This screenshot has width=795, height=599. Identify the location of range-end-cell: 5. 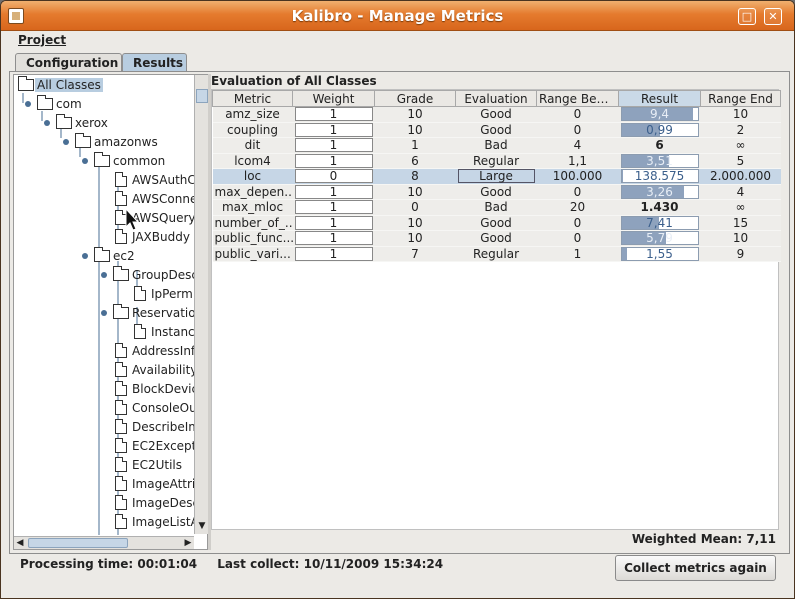
(740, 161).